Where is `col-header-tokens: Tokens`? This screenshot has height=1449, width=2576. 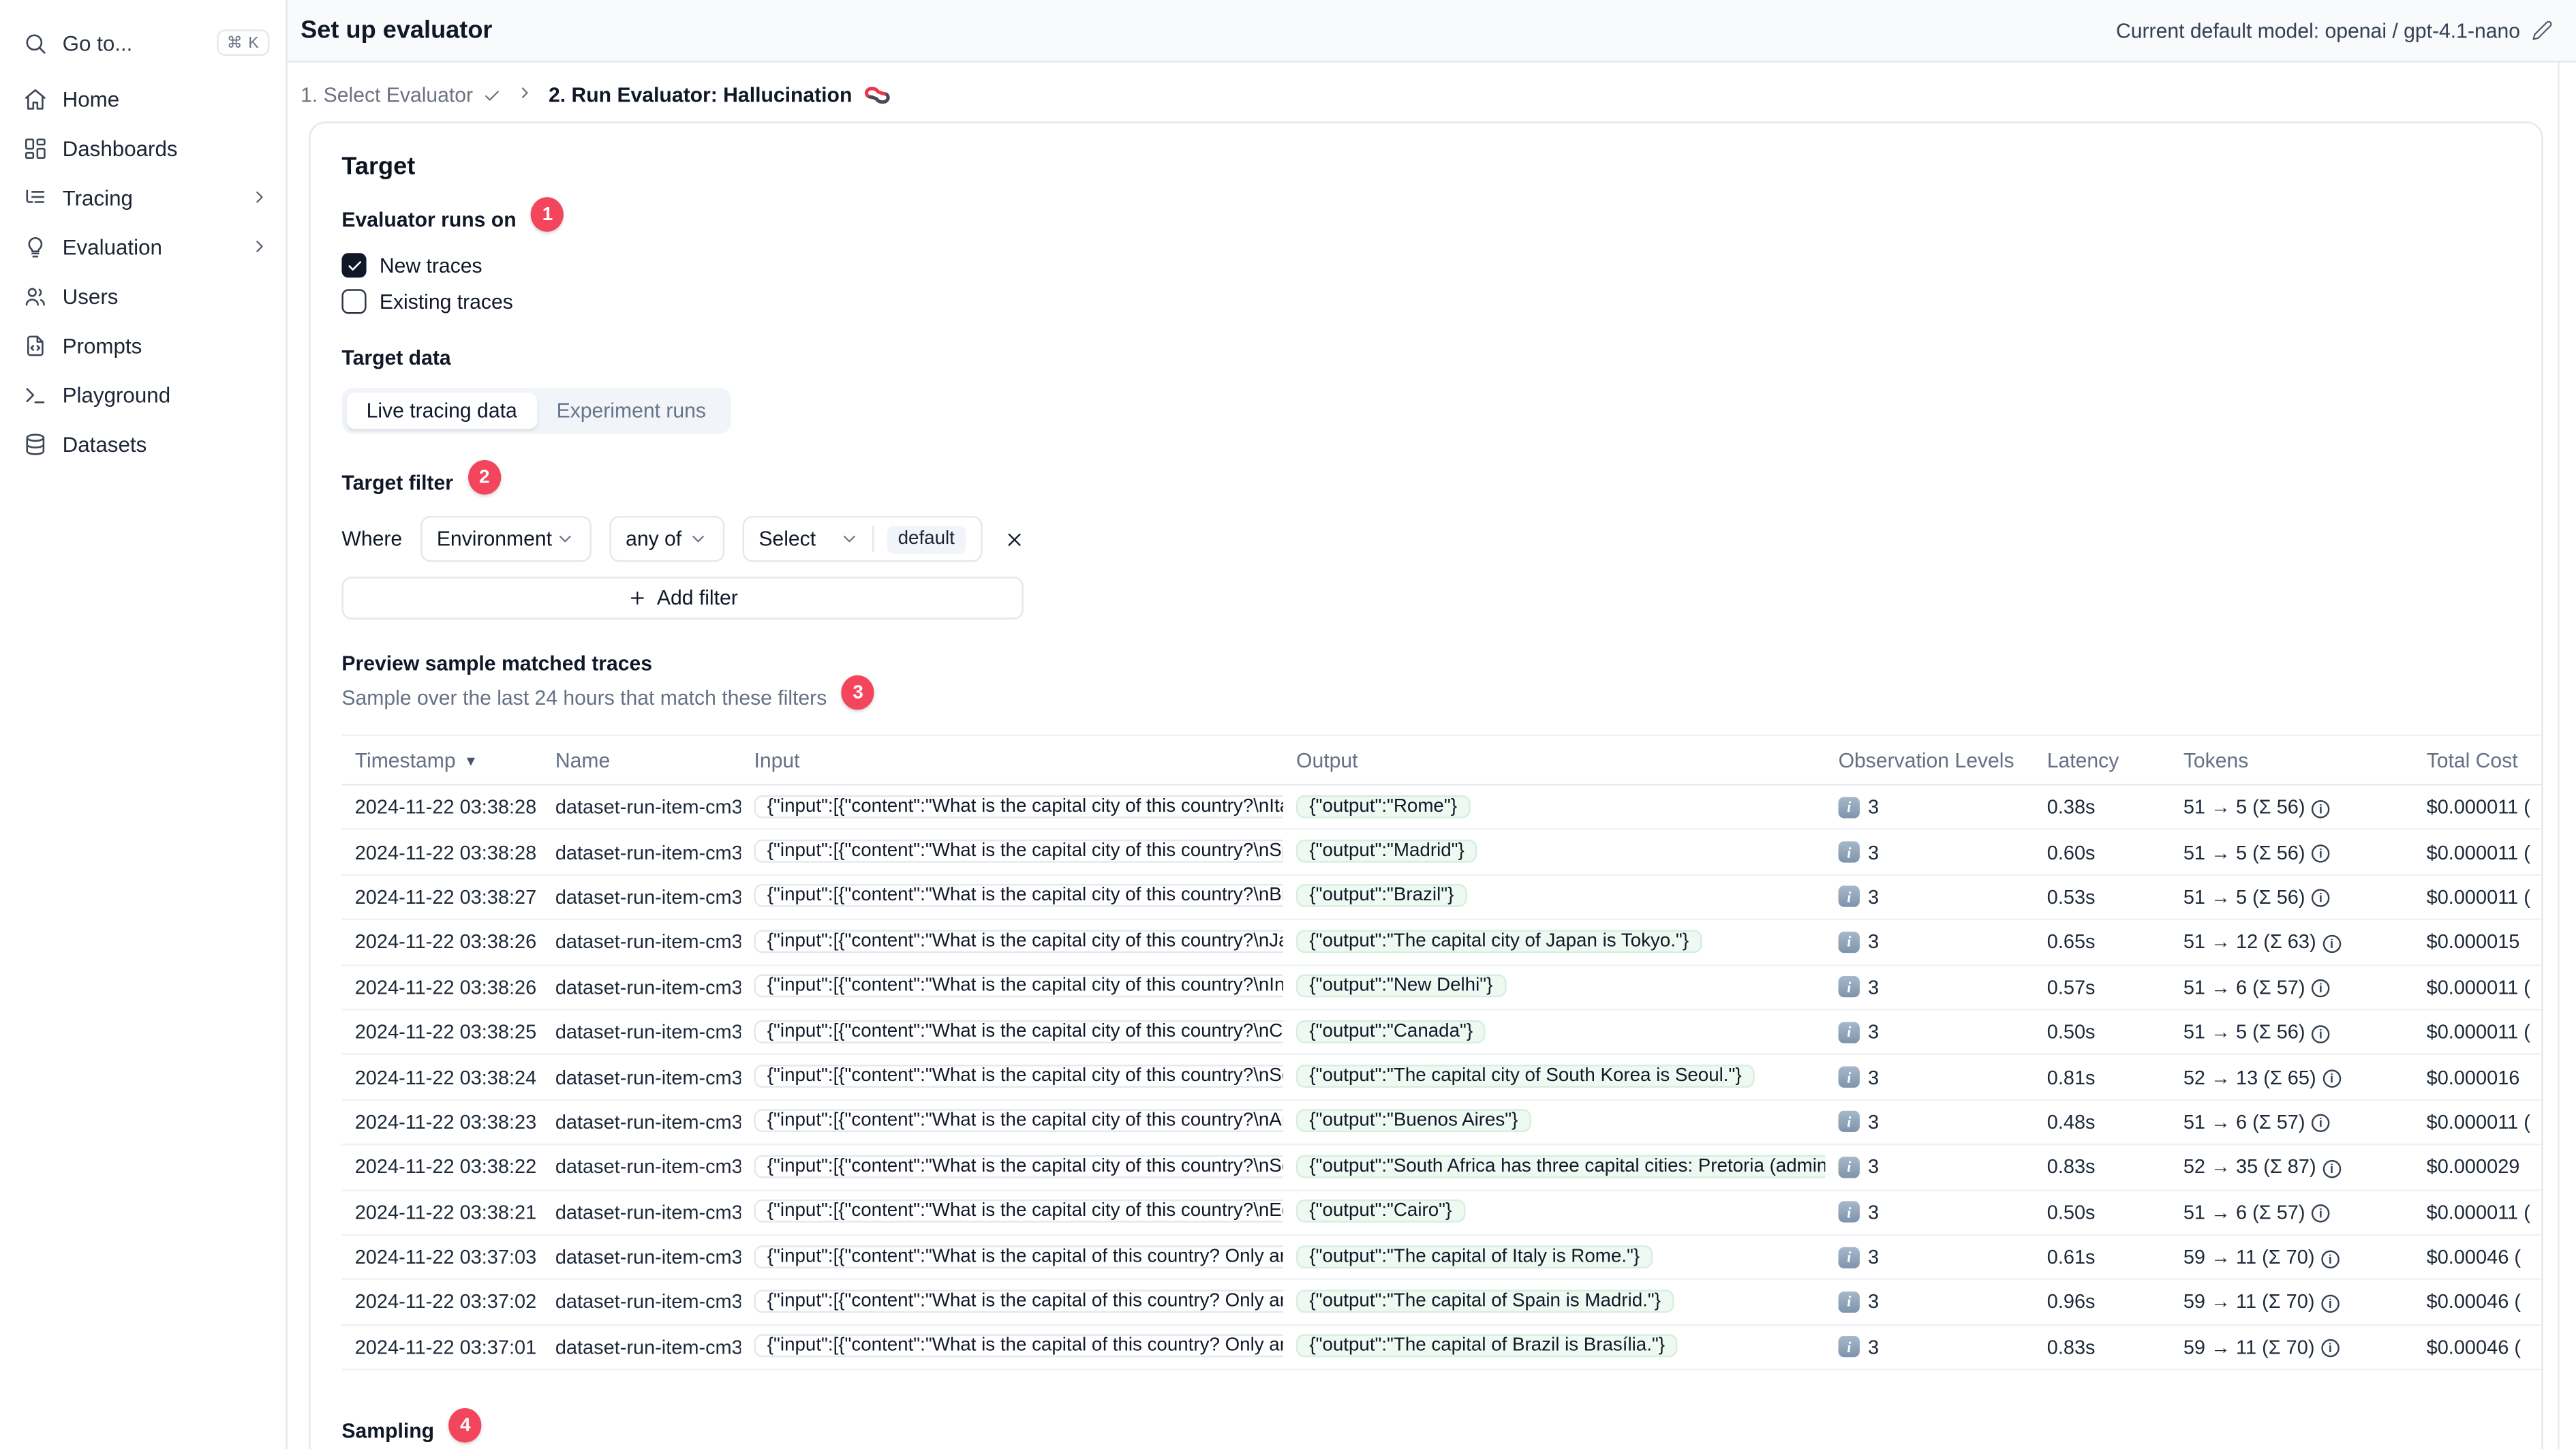 col-header-tokens: Tokens is located at coordinates (2292, 760).